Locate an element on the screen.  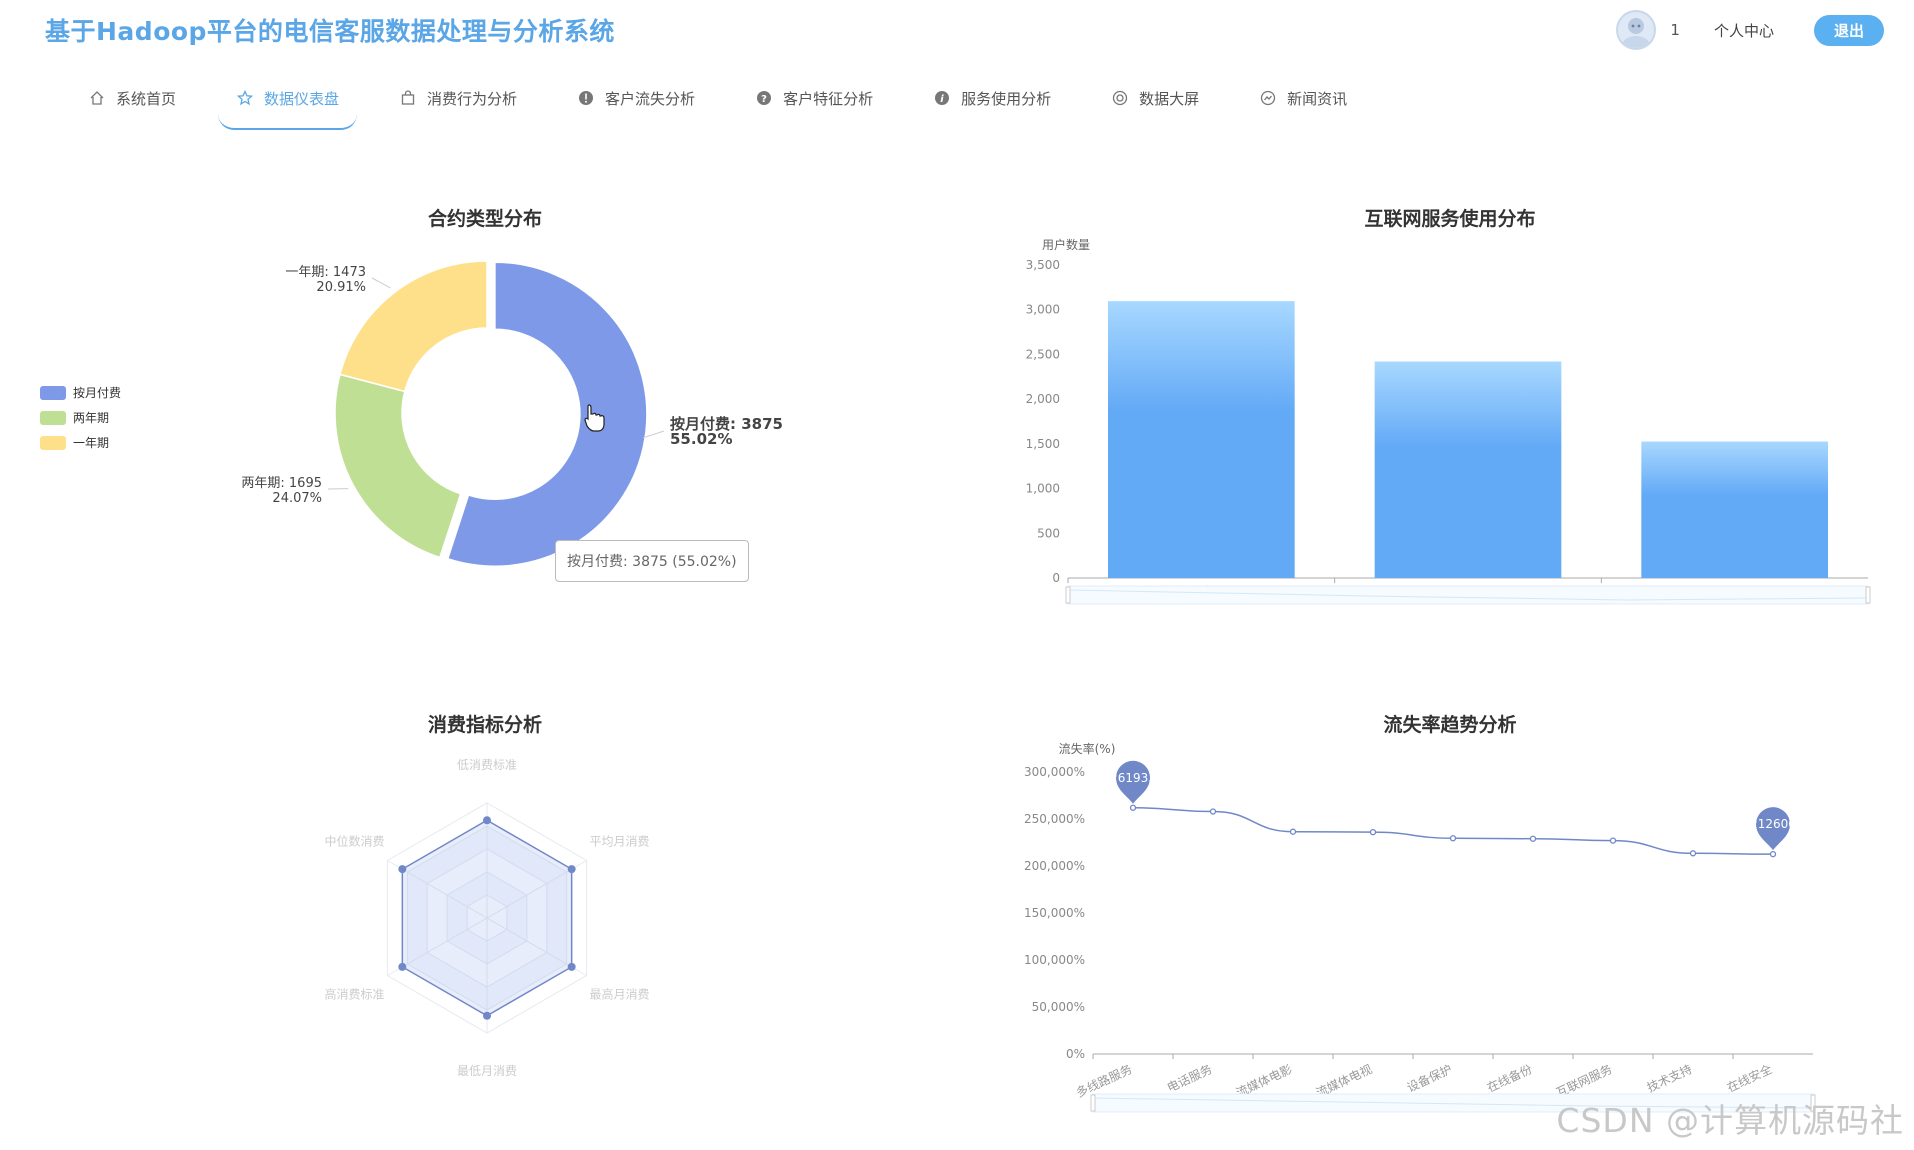
line-marker-pin: 261933 is located at coordinates (1133, 782).